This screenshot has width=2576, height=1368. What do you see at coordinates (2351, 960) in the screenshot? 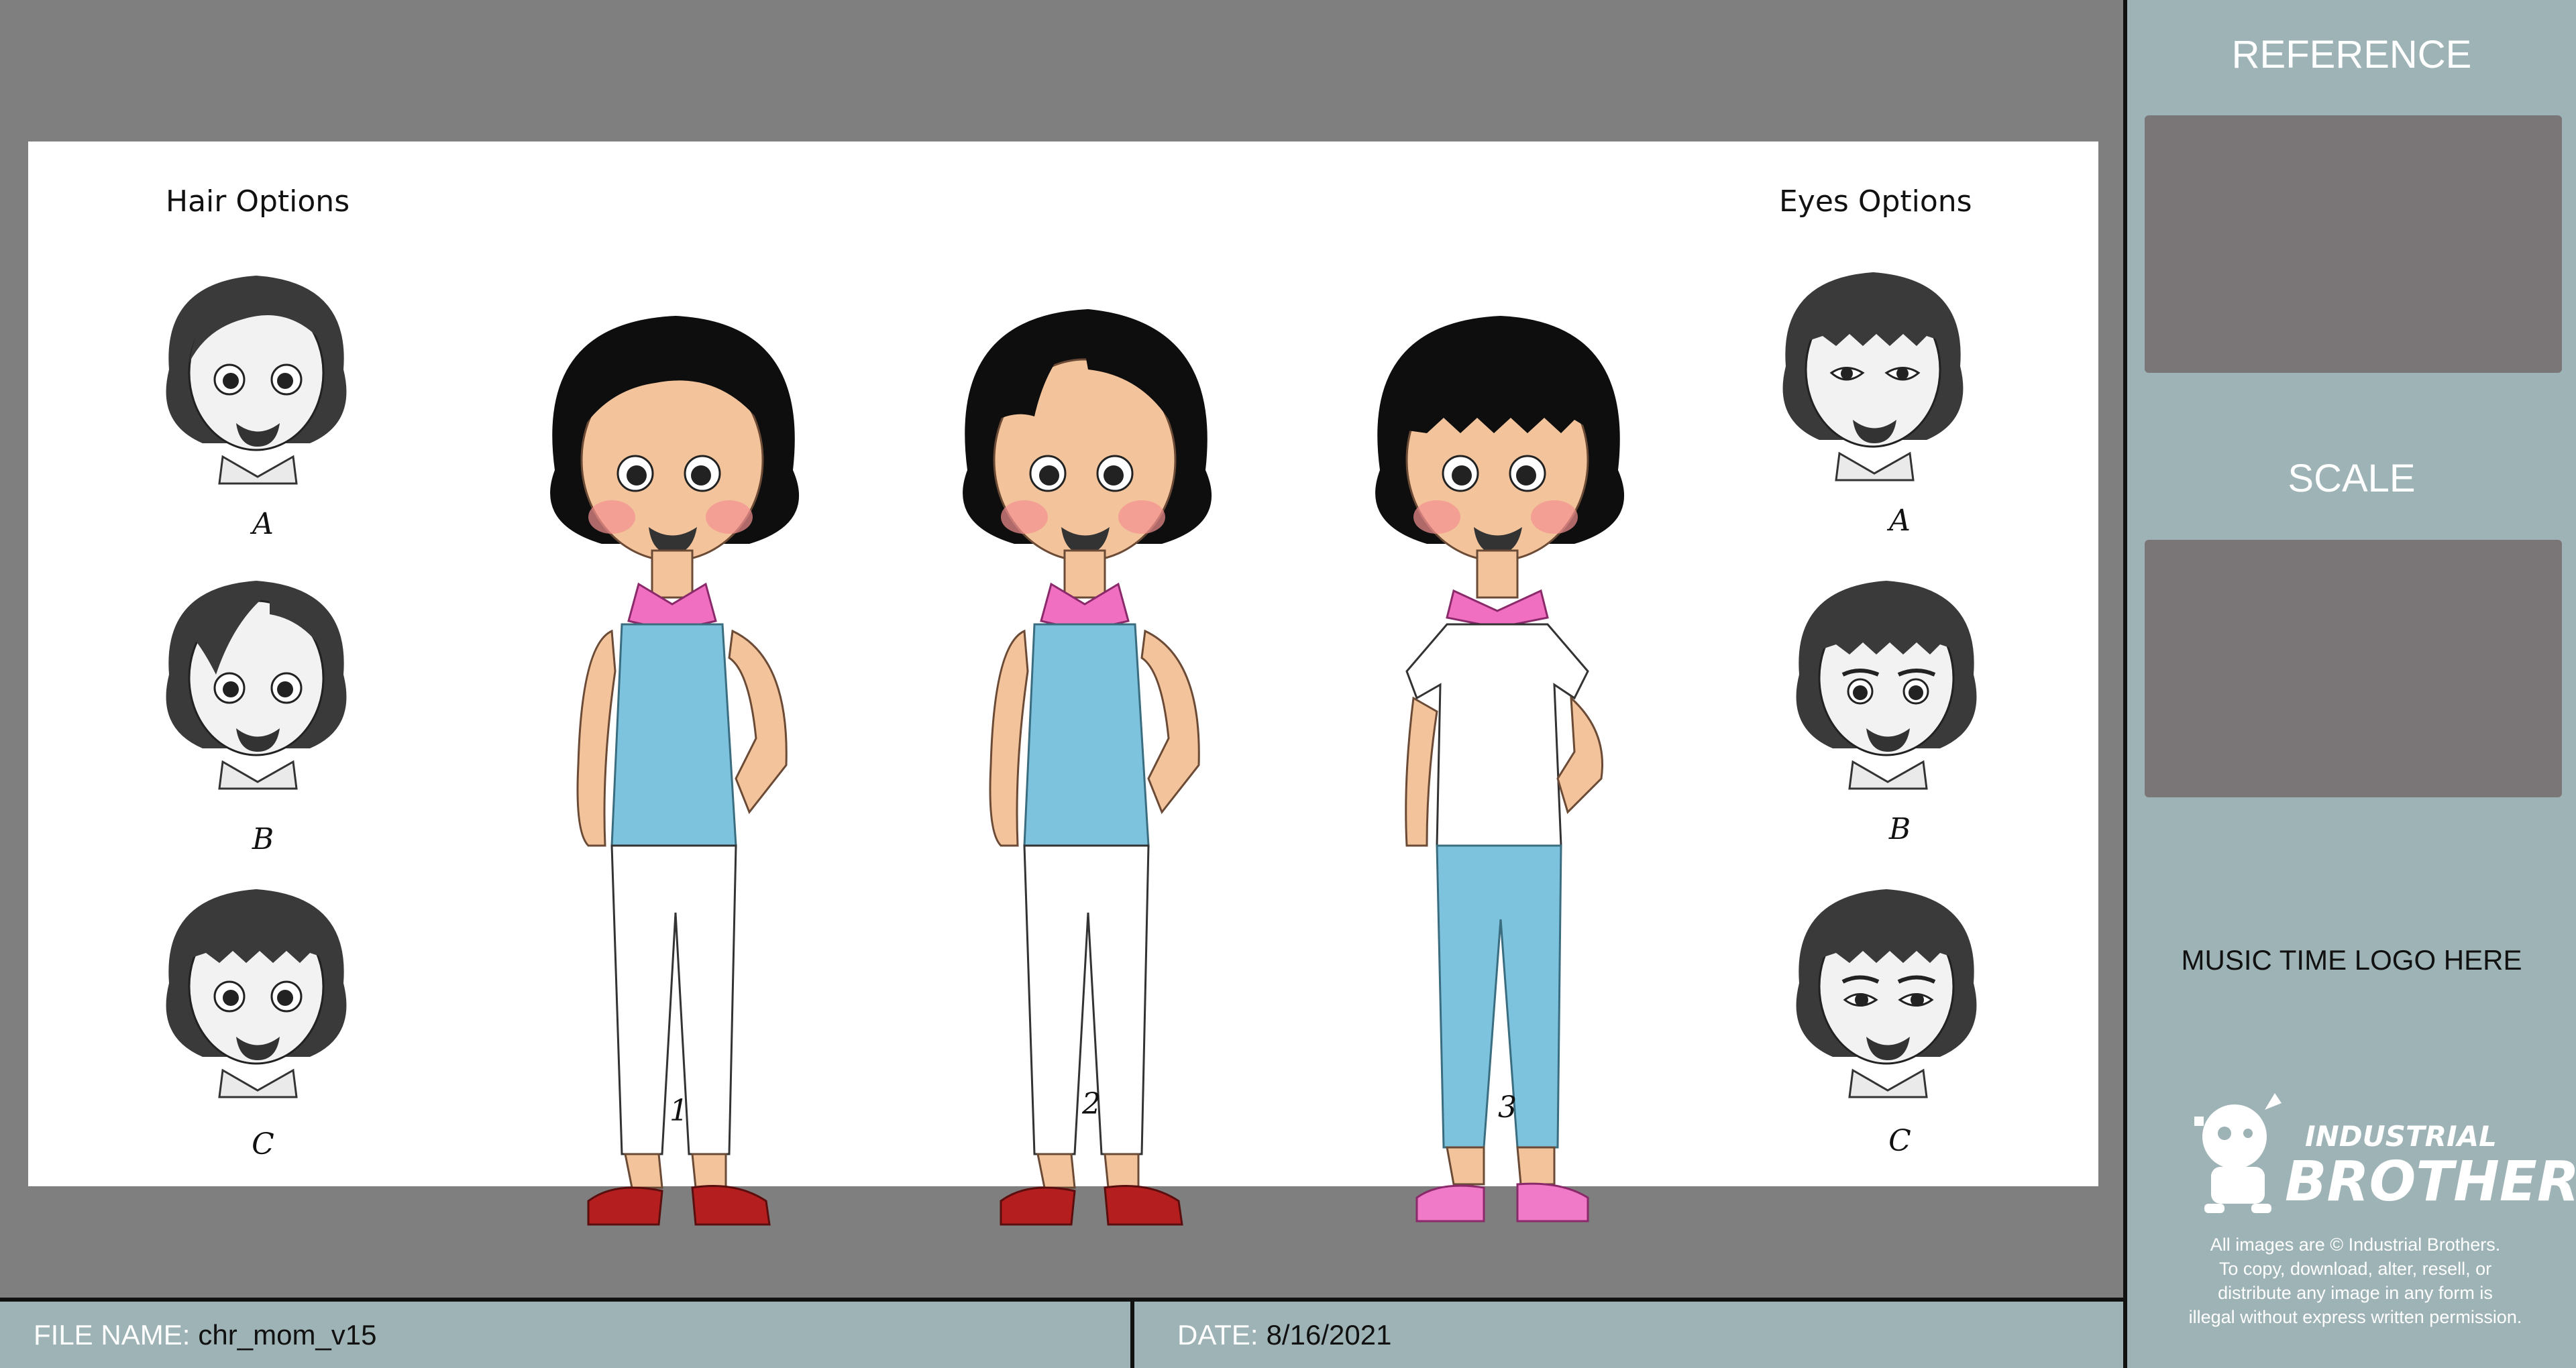
I see `logo-placeholder: MUSIC TIME LOGO HERE` at bounding box center [2351, 960].